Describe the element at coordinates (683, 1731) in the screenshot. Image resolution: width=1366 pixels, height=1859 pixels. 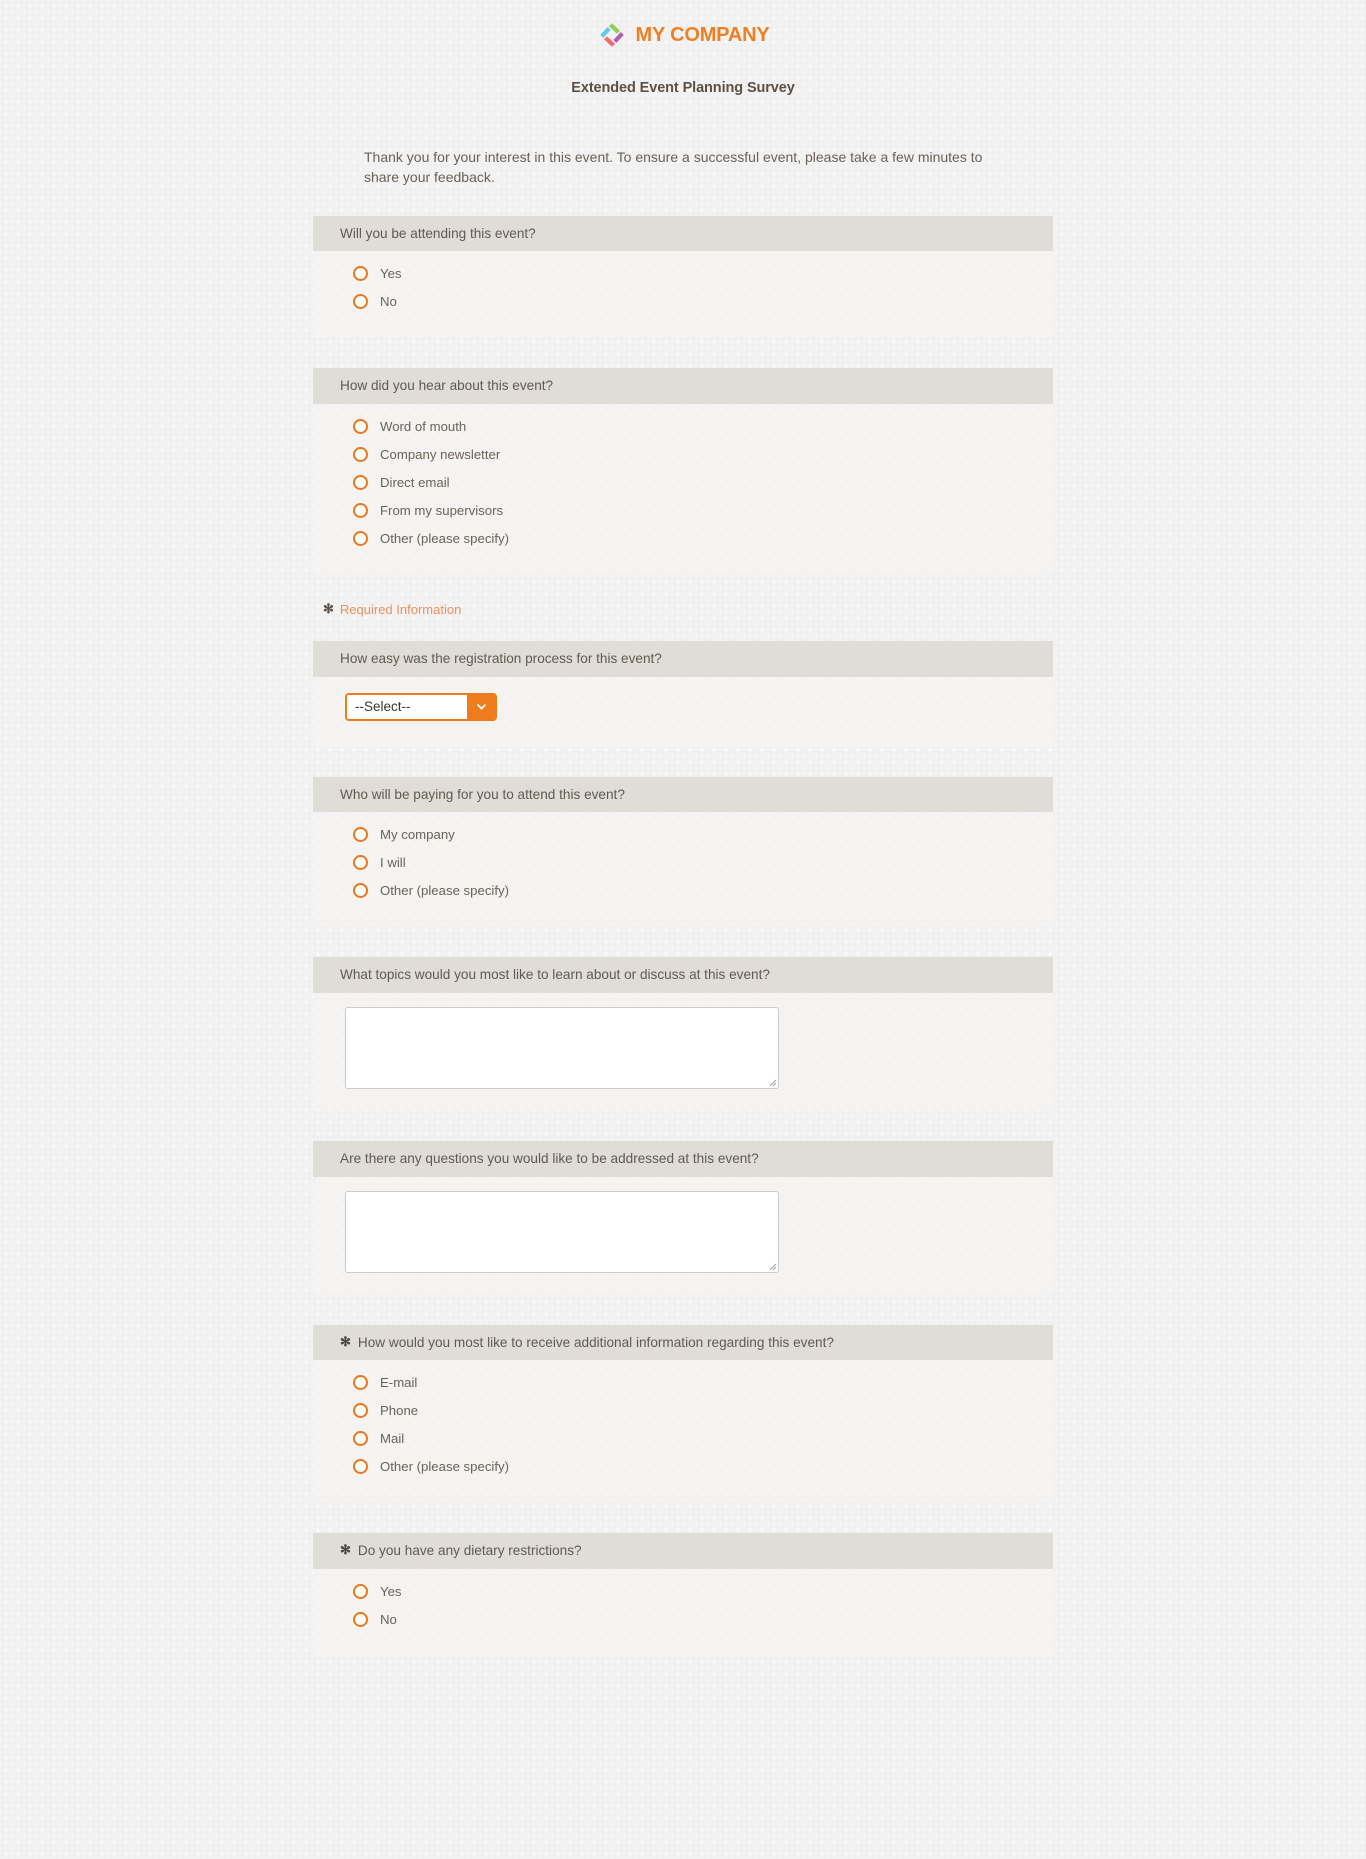
I see `page-bottom-spacer` at that location.